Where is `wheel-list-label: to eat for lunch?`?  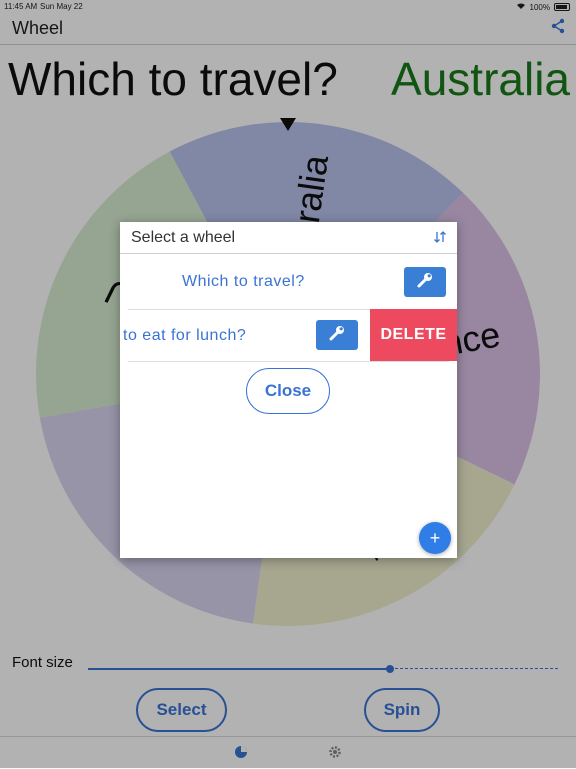
wheel-list-label: to eat for lunch? is located at coordinates (184, 336).